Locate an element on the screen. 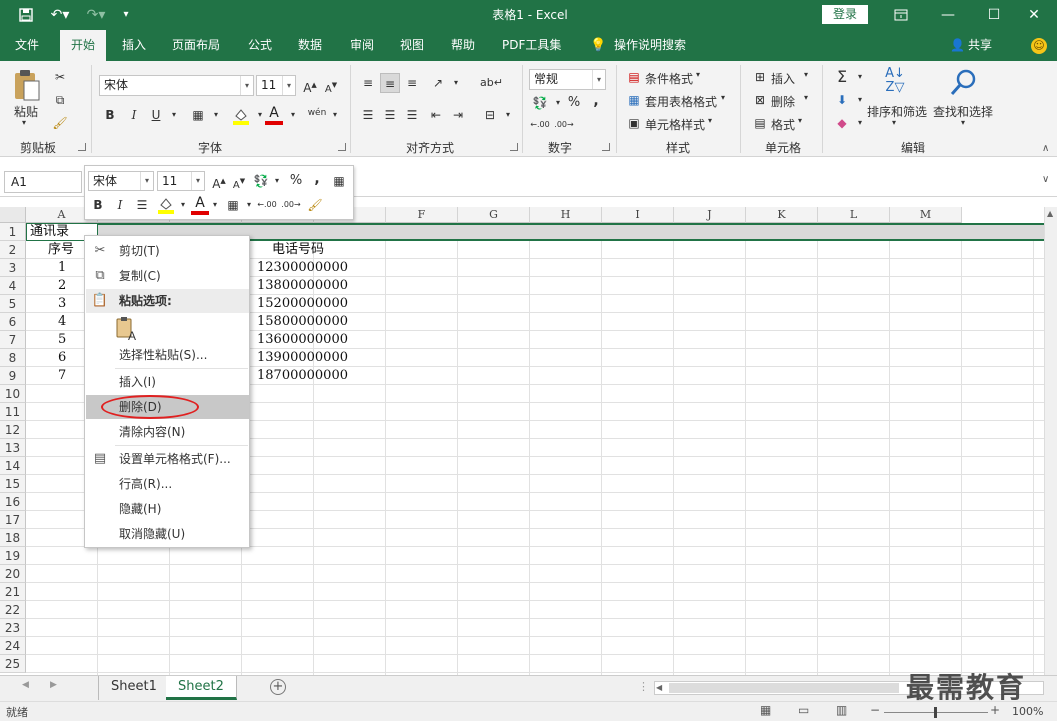 This screenshot has width=1057, height=721. minimize-icon: — is located at coordinates (948, 15).